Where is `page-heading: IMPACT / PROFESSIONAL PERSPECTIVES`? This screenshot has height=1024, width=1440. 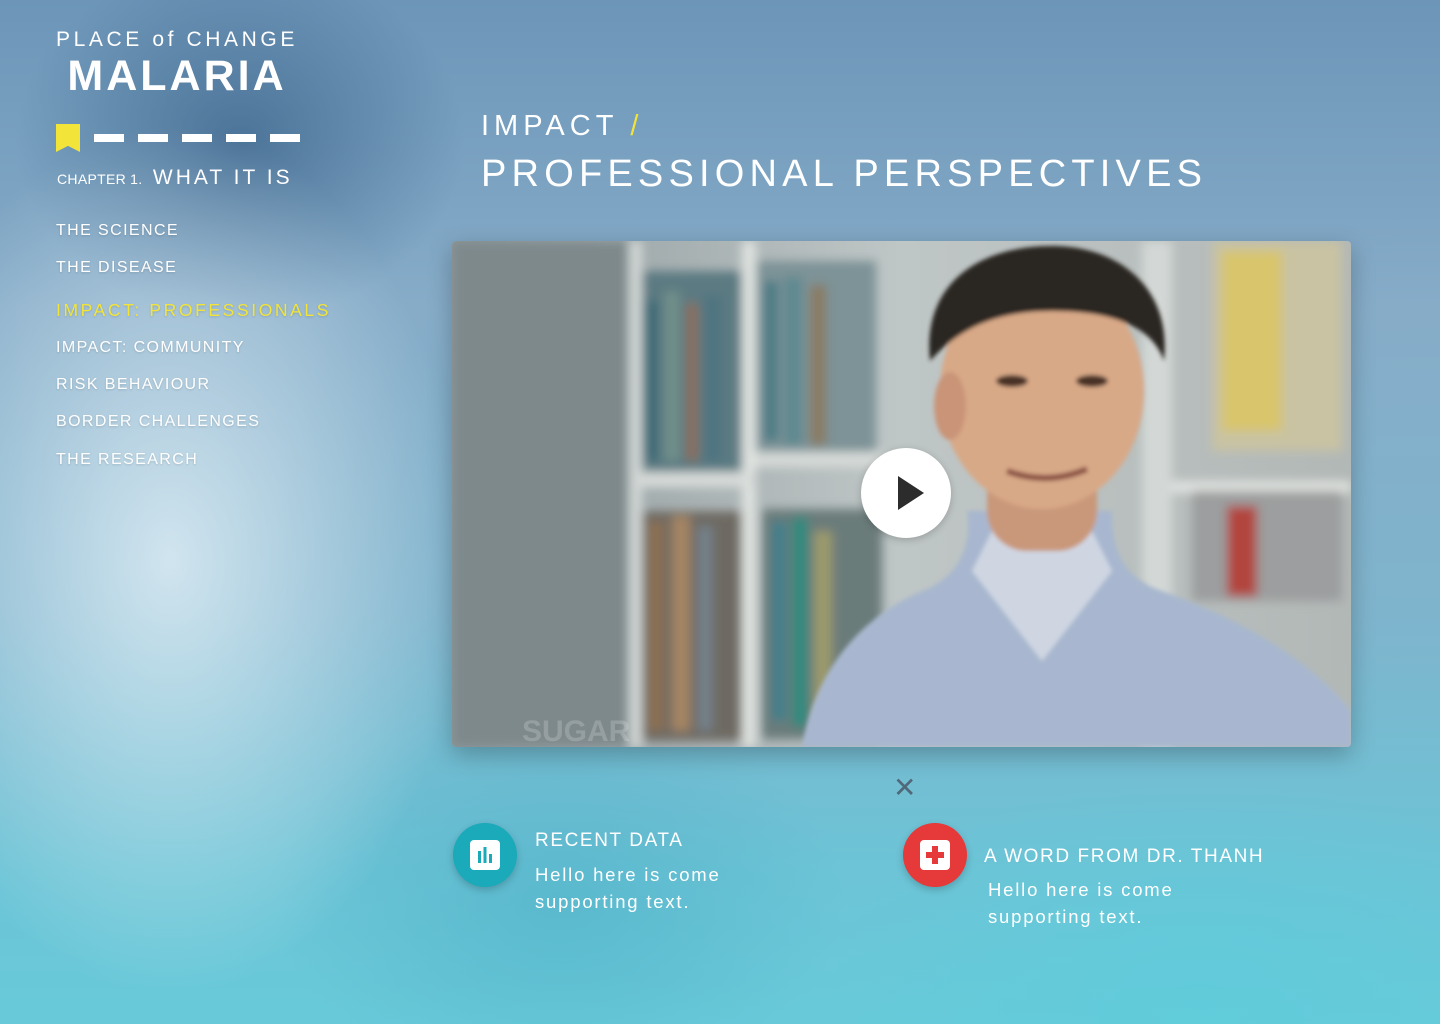 page-heading: IMPACT / PROFESSIONAL PERSPECTIVES is located at coordinates (844, 153).